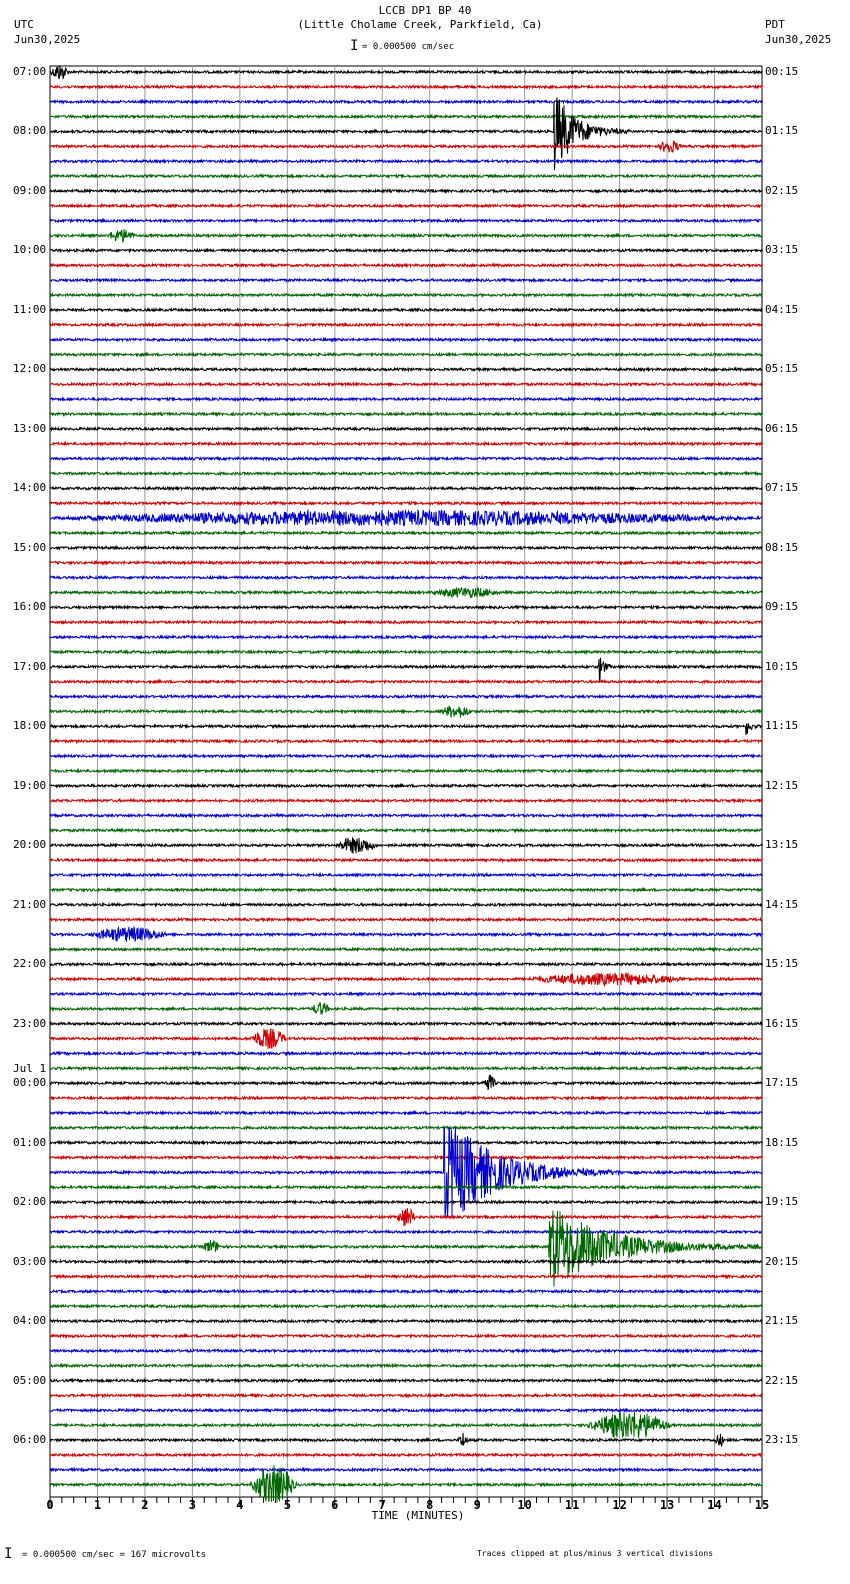  I want to click on pdt-hour-label: 04:15, so click(782, 309).